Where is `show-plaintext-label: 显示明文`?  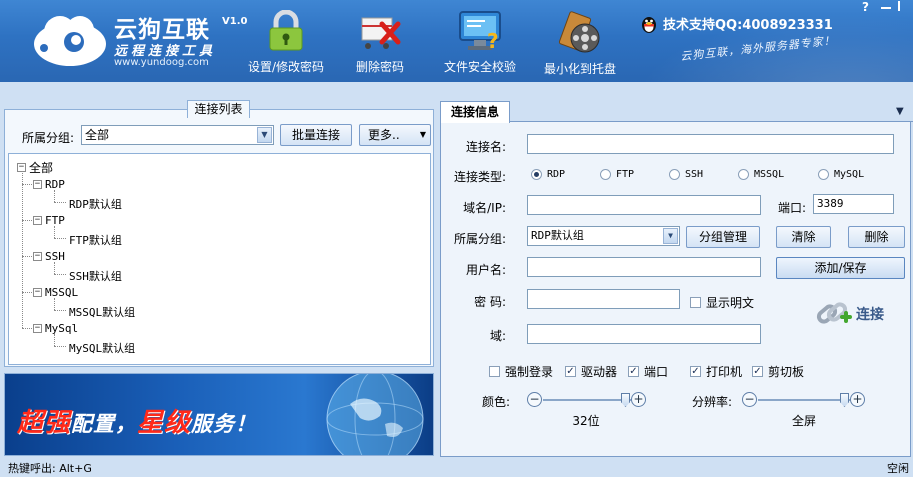 show-plaintext-label: 显示明文 is located at coordinates (730, 303).